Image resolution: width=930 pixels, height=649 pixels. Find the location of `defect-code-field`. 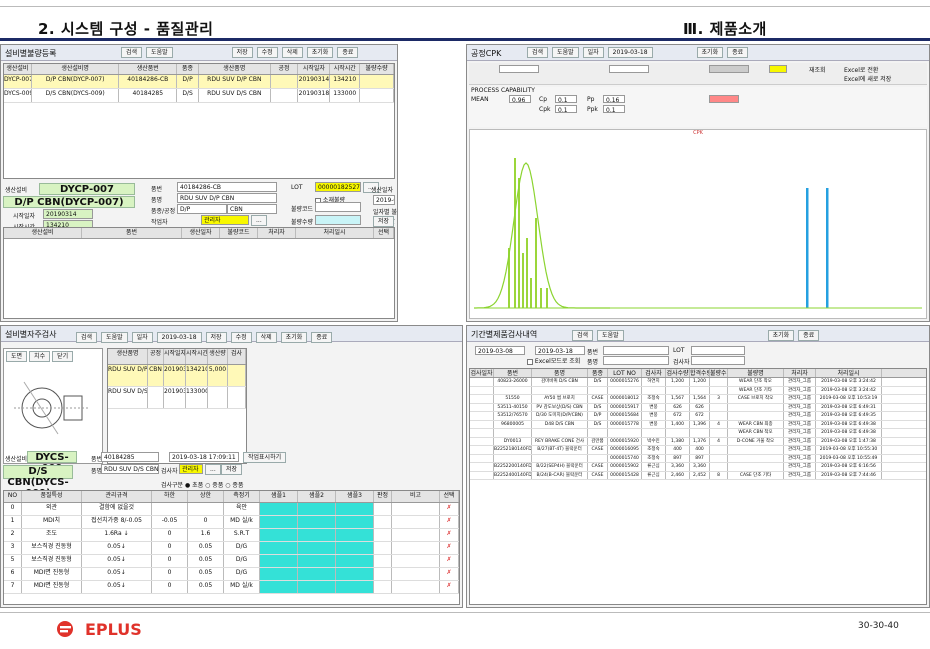

defect-code-field is located at coordinates (338, 207).